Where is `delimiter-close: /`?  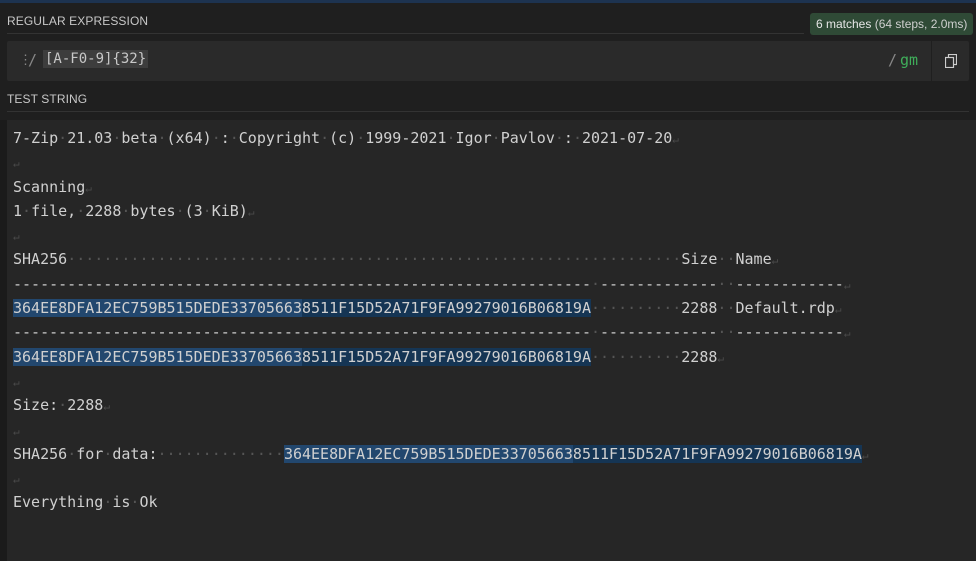
delimiter-close: / is located at coordinates (893, 60).